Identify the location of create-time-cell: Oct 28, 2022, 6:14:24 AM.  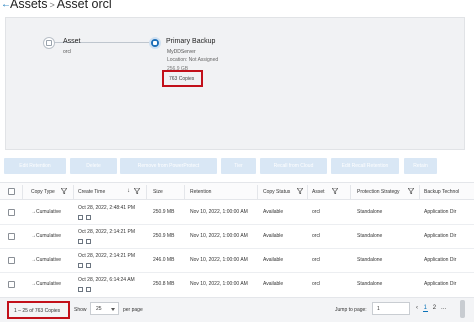
(106, 280).